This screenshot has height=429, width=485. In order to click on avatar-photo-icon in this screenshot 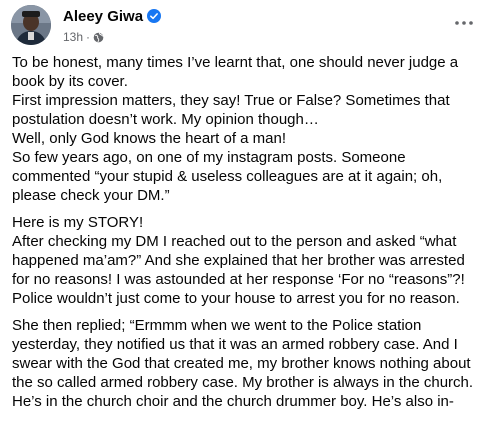, I will do `click(31, 25)`.